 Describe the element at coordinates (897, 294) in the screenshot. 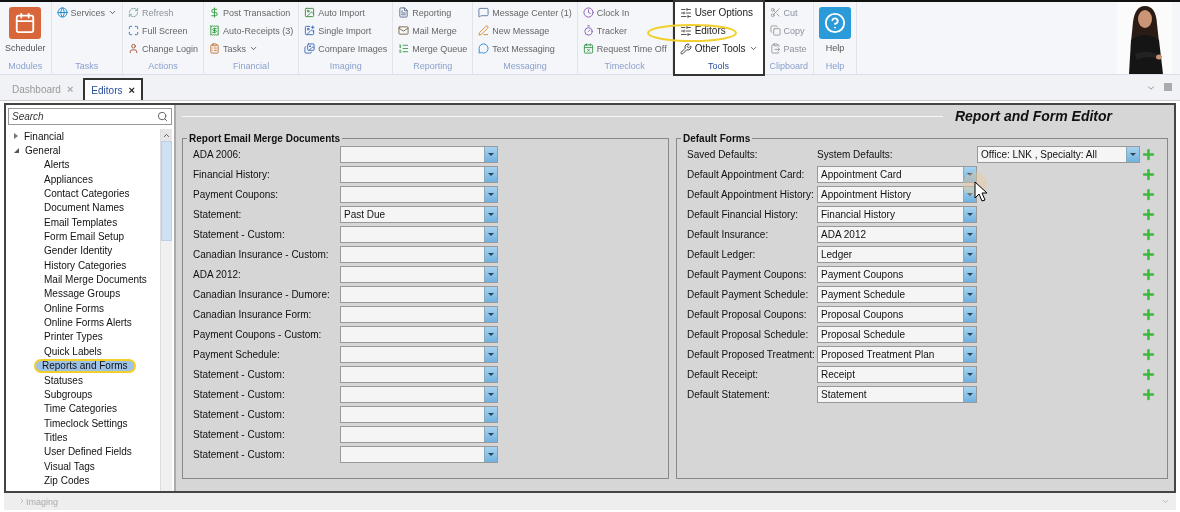

I see `form-dropdown: Payment Schedule` at that location.